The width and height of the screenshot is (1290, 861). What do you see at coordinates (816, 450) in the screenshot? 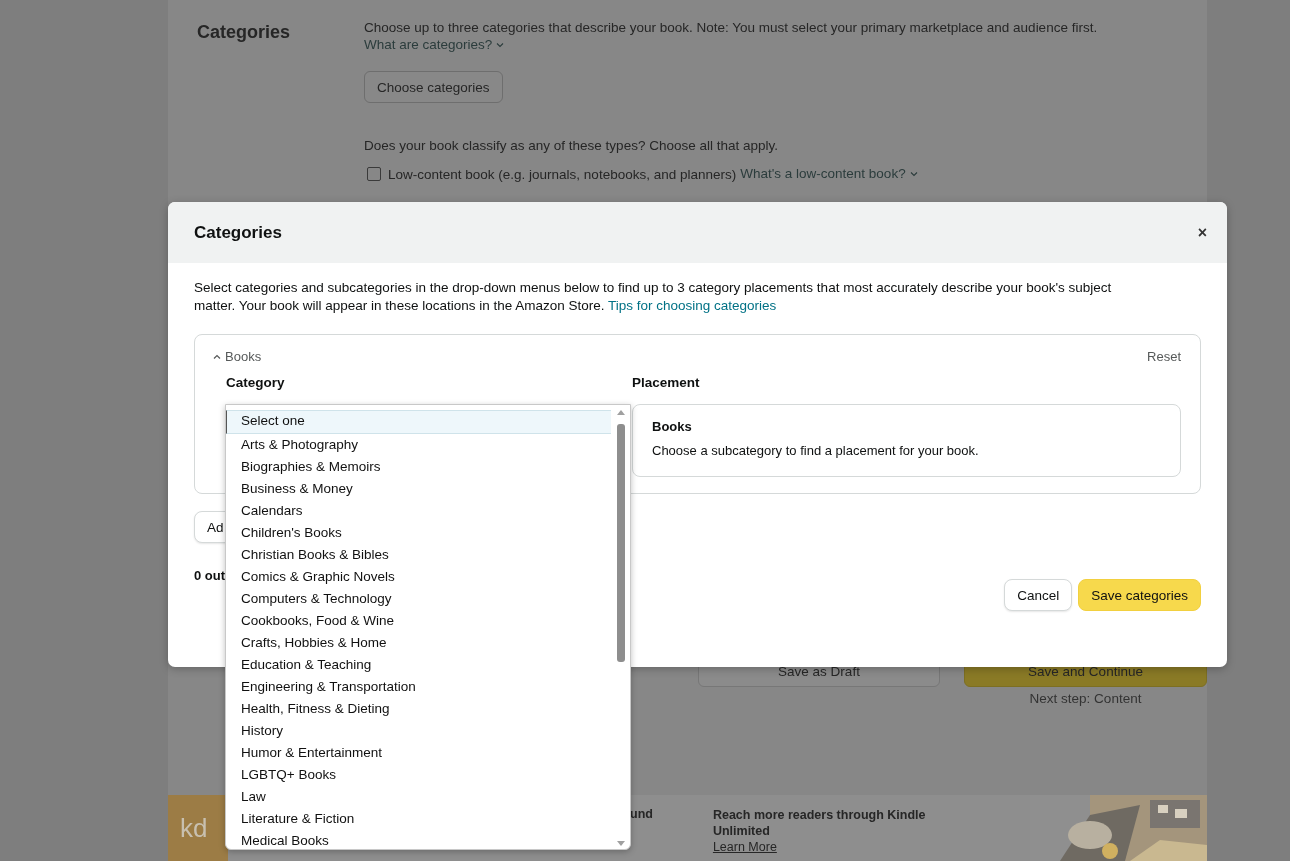
I see `placement-hint: Choose a subcategory to find a placement for your book.` at bounding box center [816, 450].